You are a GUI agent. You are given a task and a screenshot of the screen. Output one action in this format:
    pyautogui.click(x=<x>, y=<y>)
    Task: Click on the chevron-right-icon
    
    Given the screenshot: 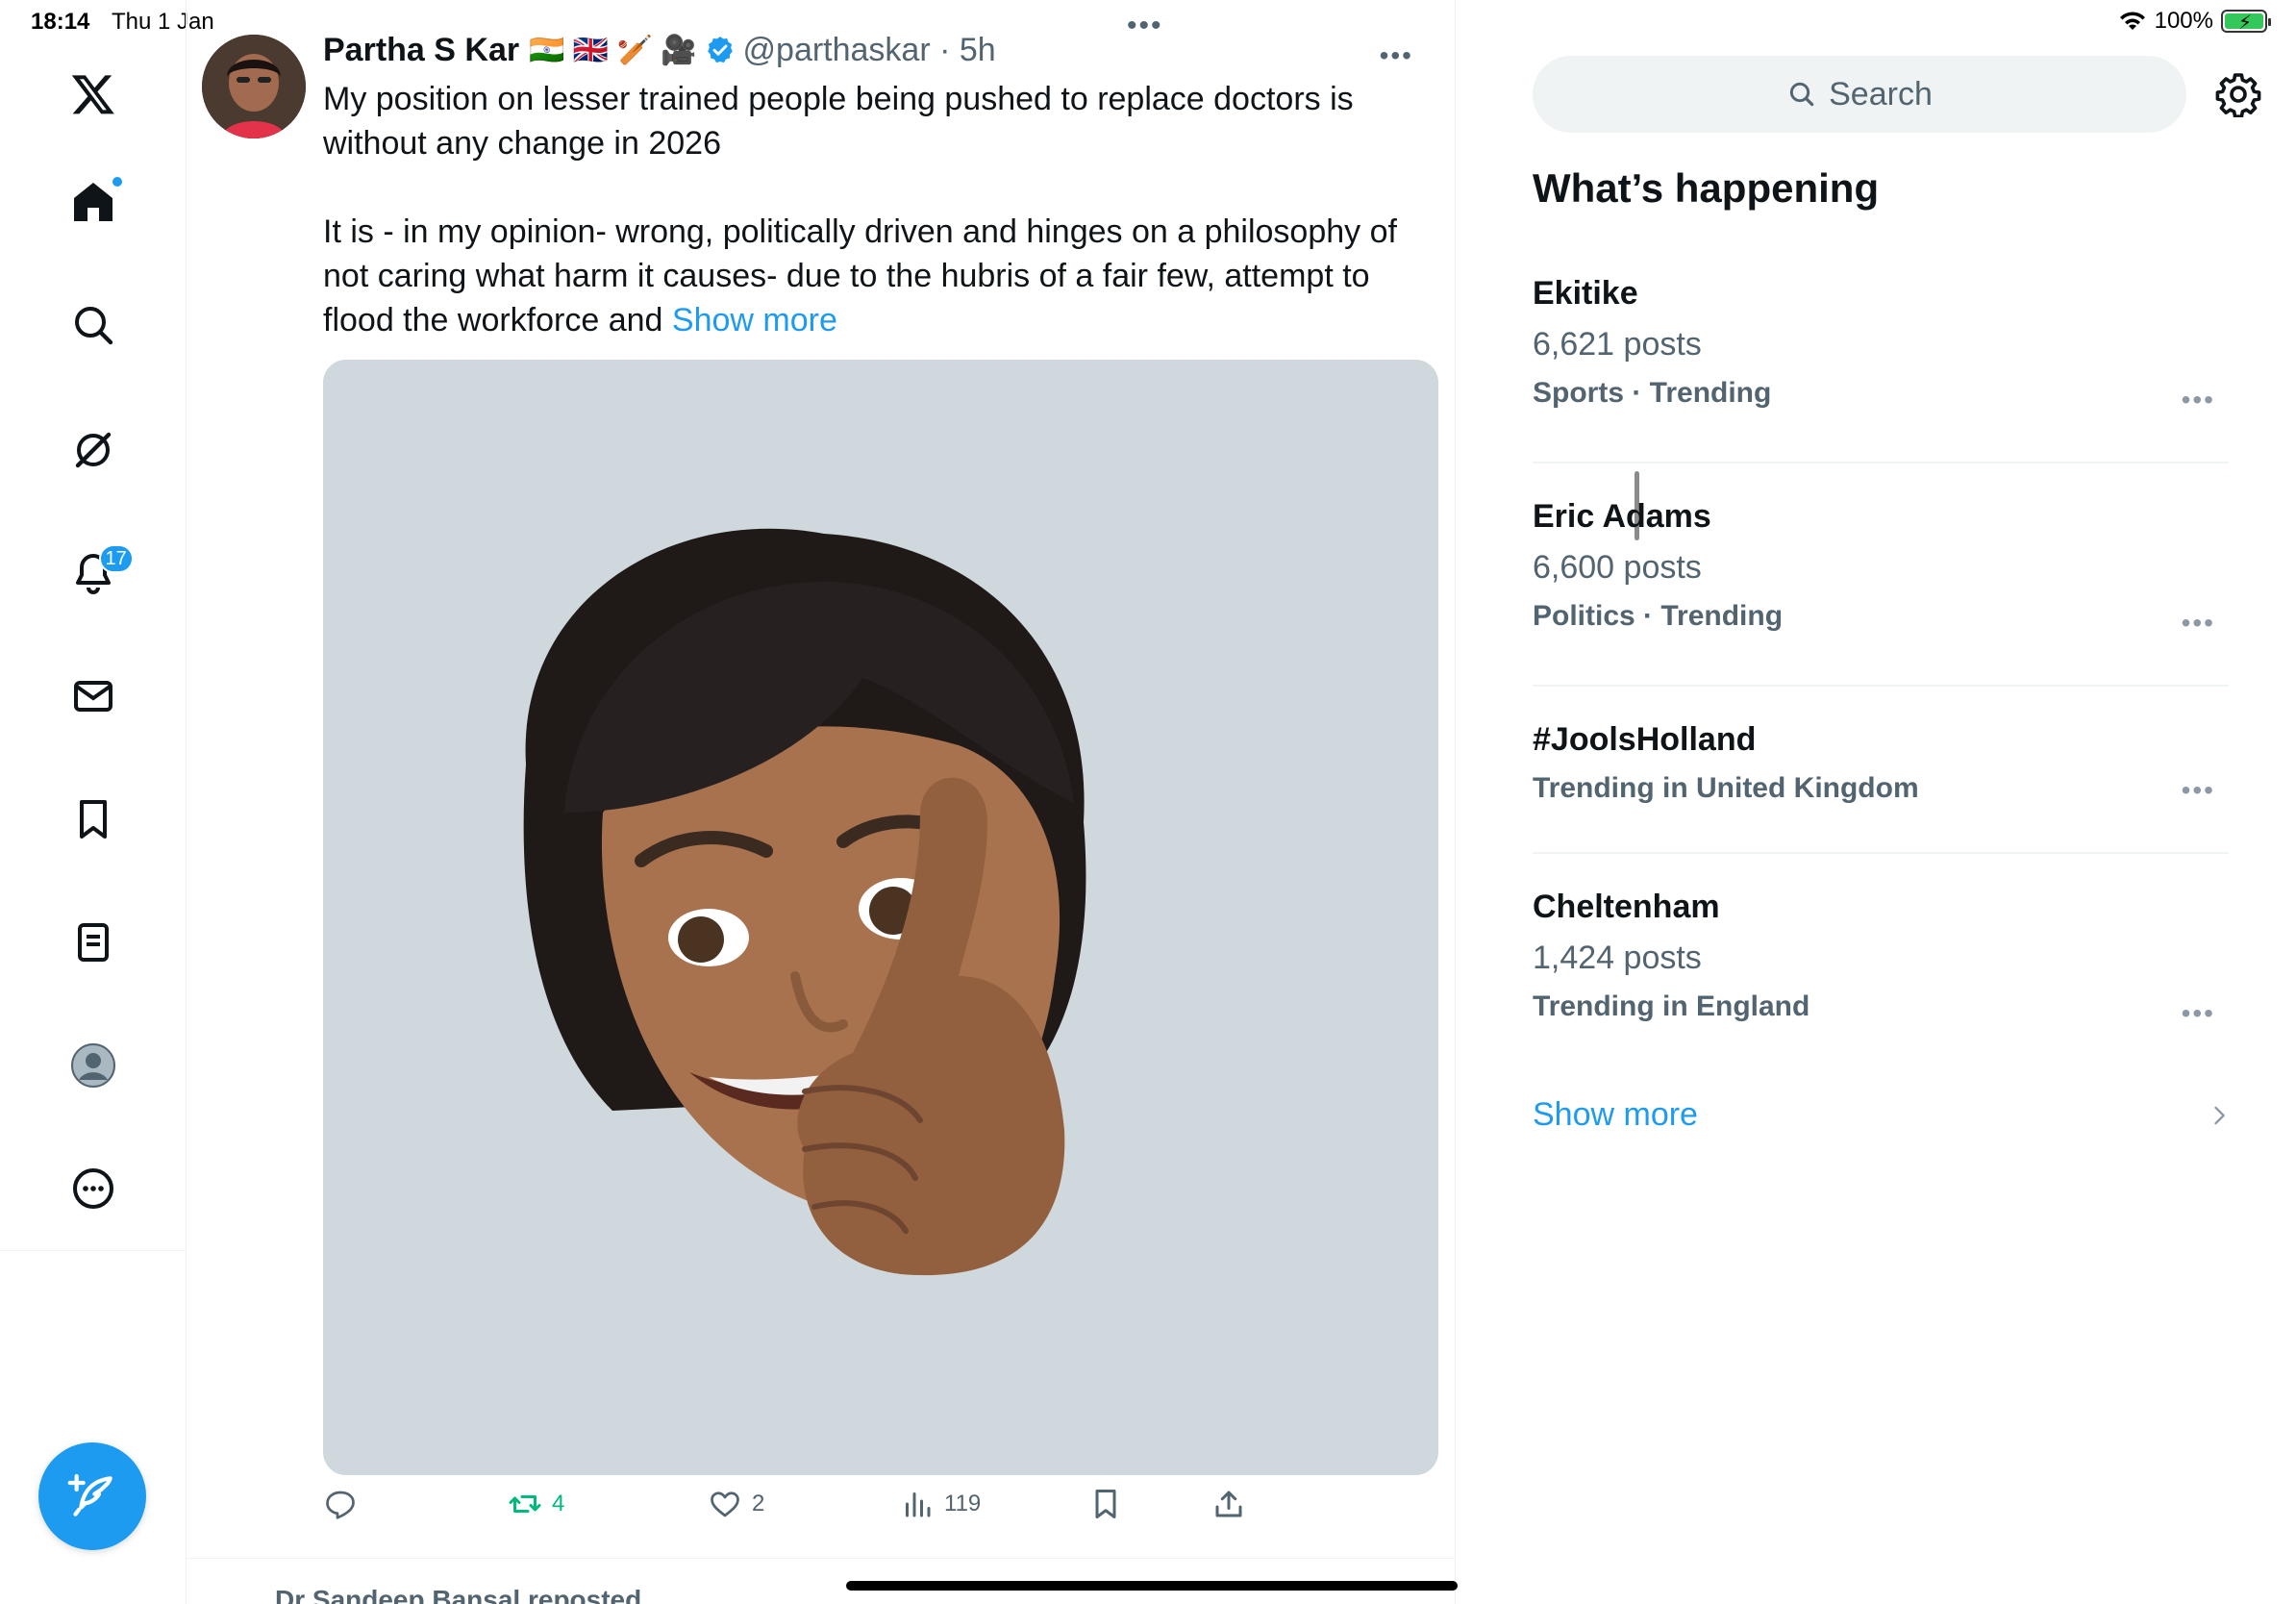 What is the action you would take?
    pyautogui.click(x=2219, y=1115)
    